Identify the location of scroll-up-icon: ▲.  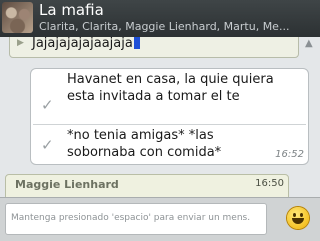
(309, 43).